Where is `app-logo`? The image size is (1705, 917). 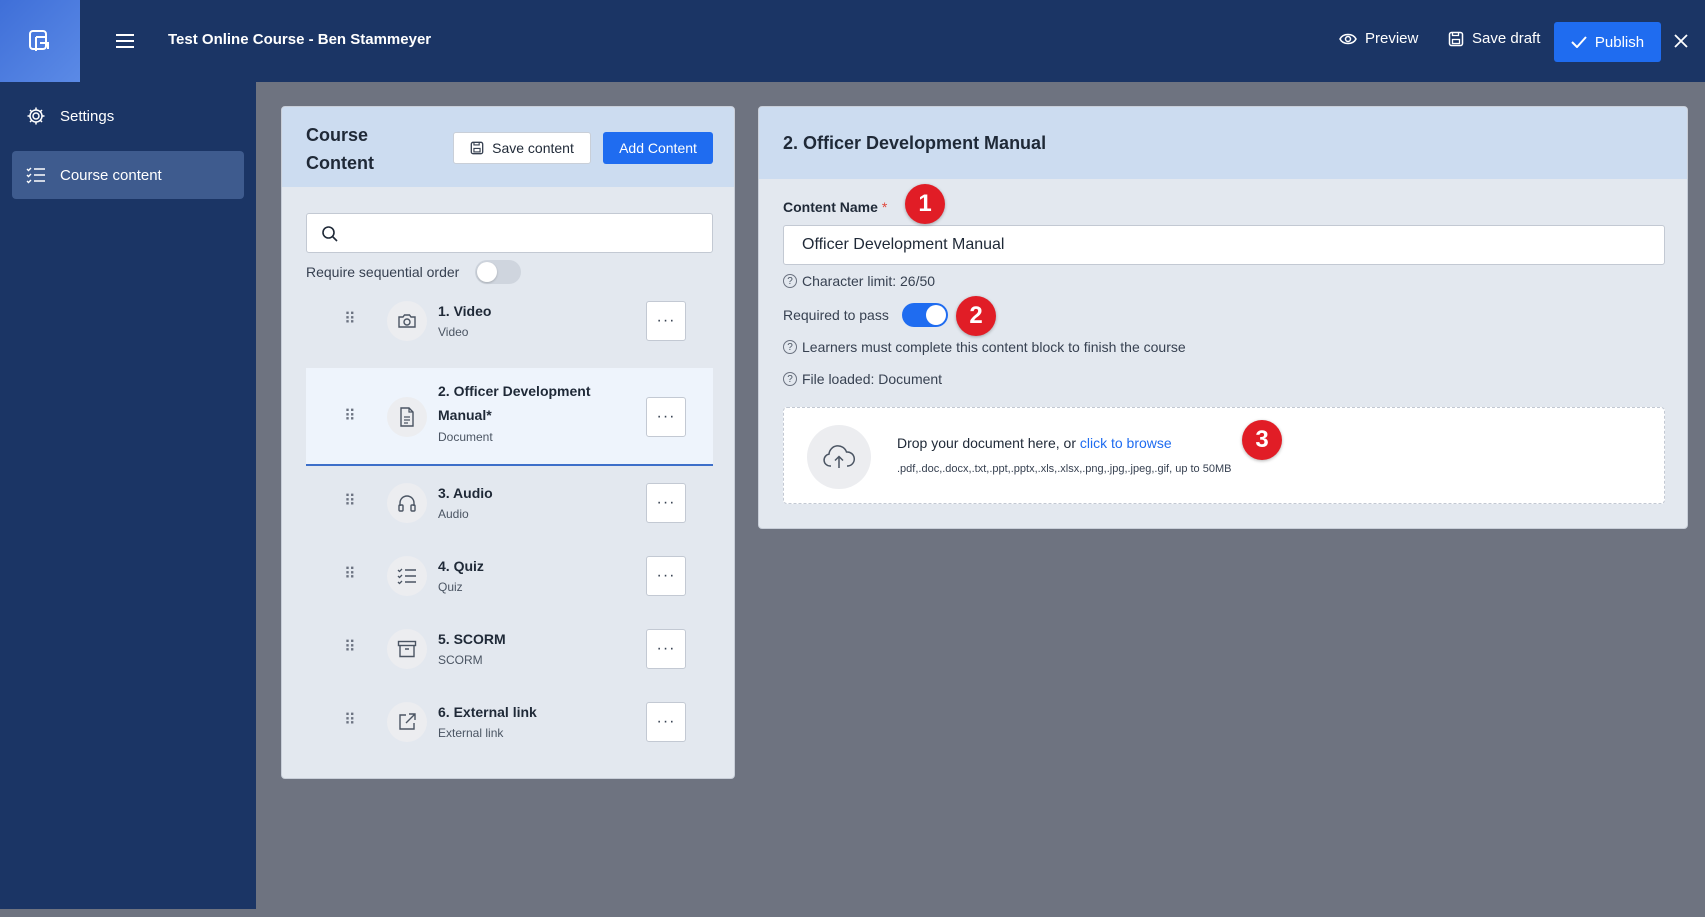
app-logo is located at coordinates (40, 41).